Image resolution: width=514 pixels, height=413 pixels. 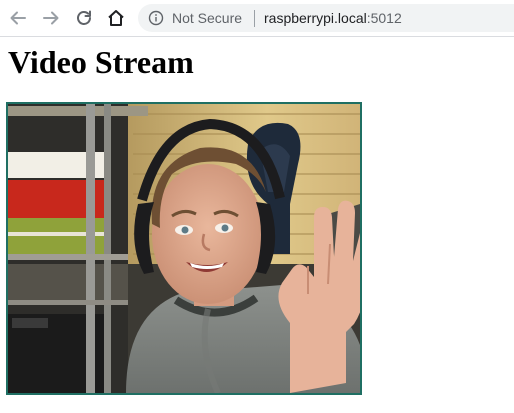 I want to click on reload-icon, so click(x=84, y=18).